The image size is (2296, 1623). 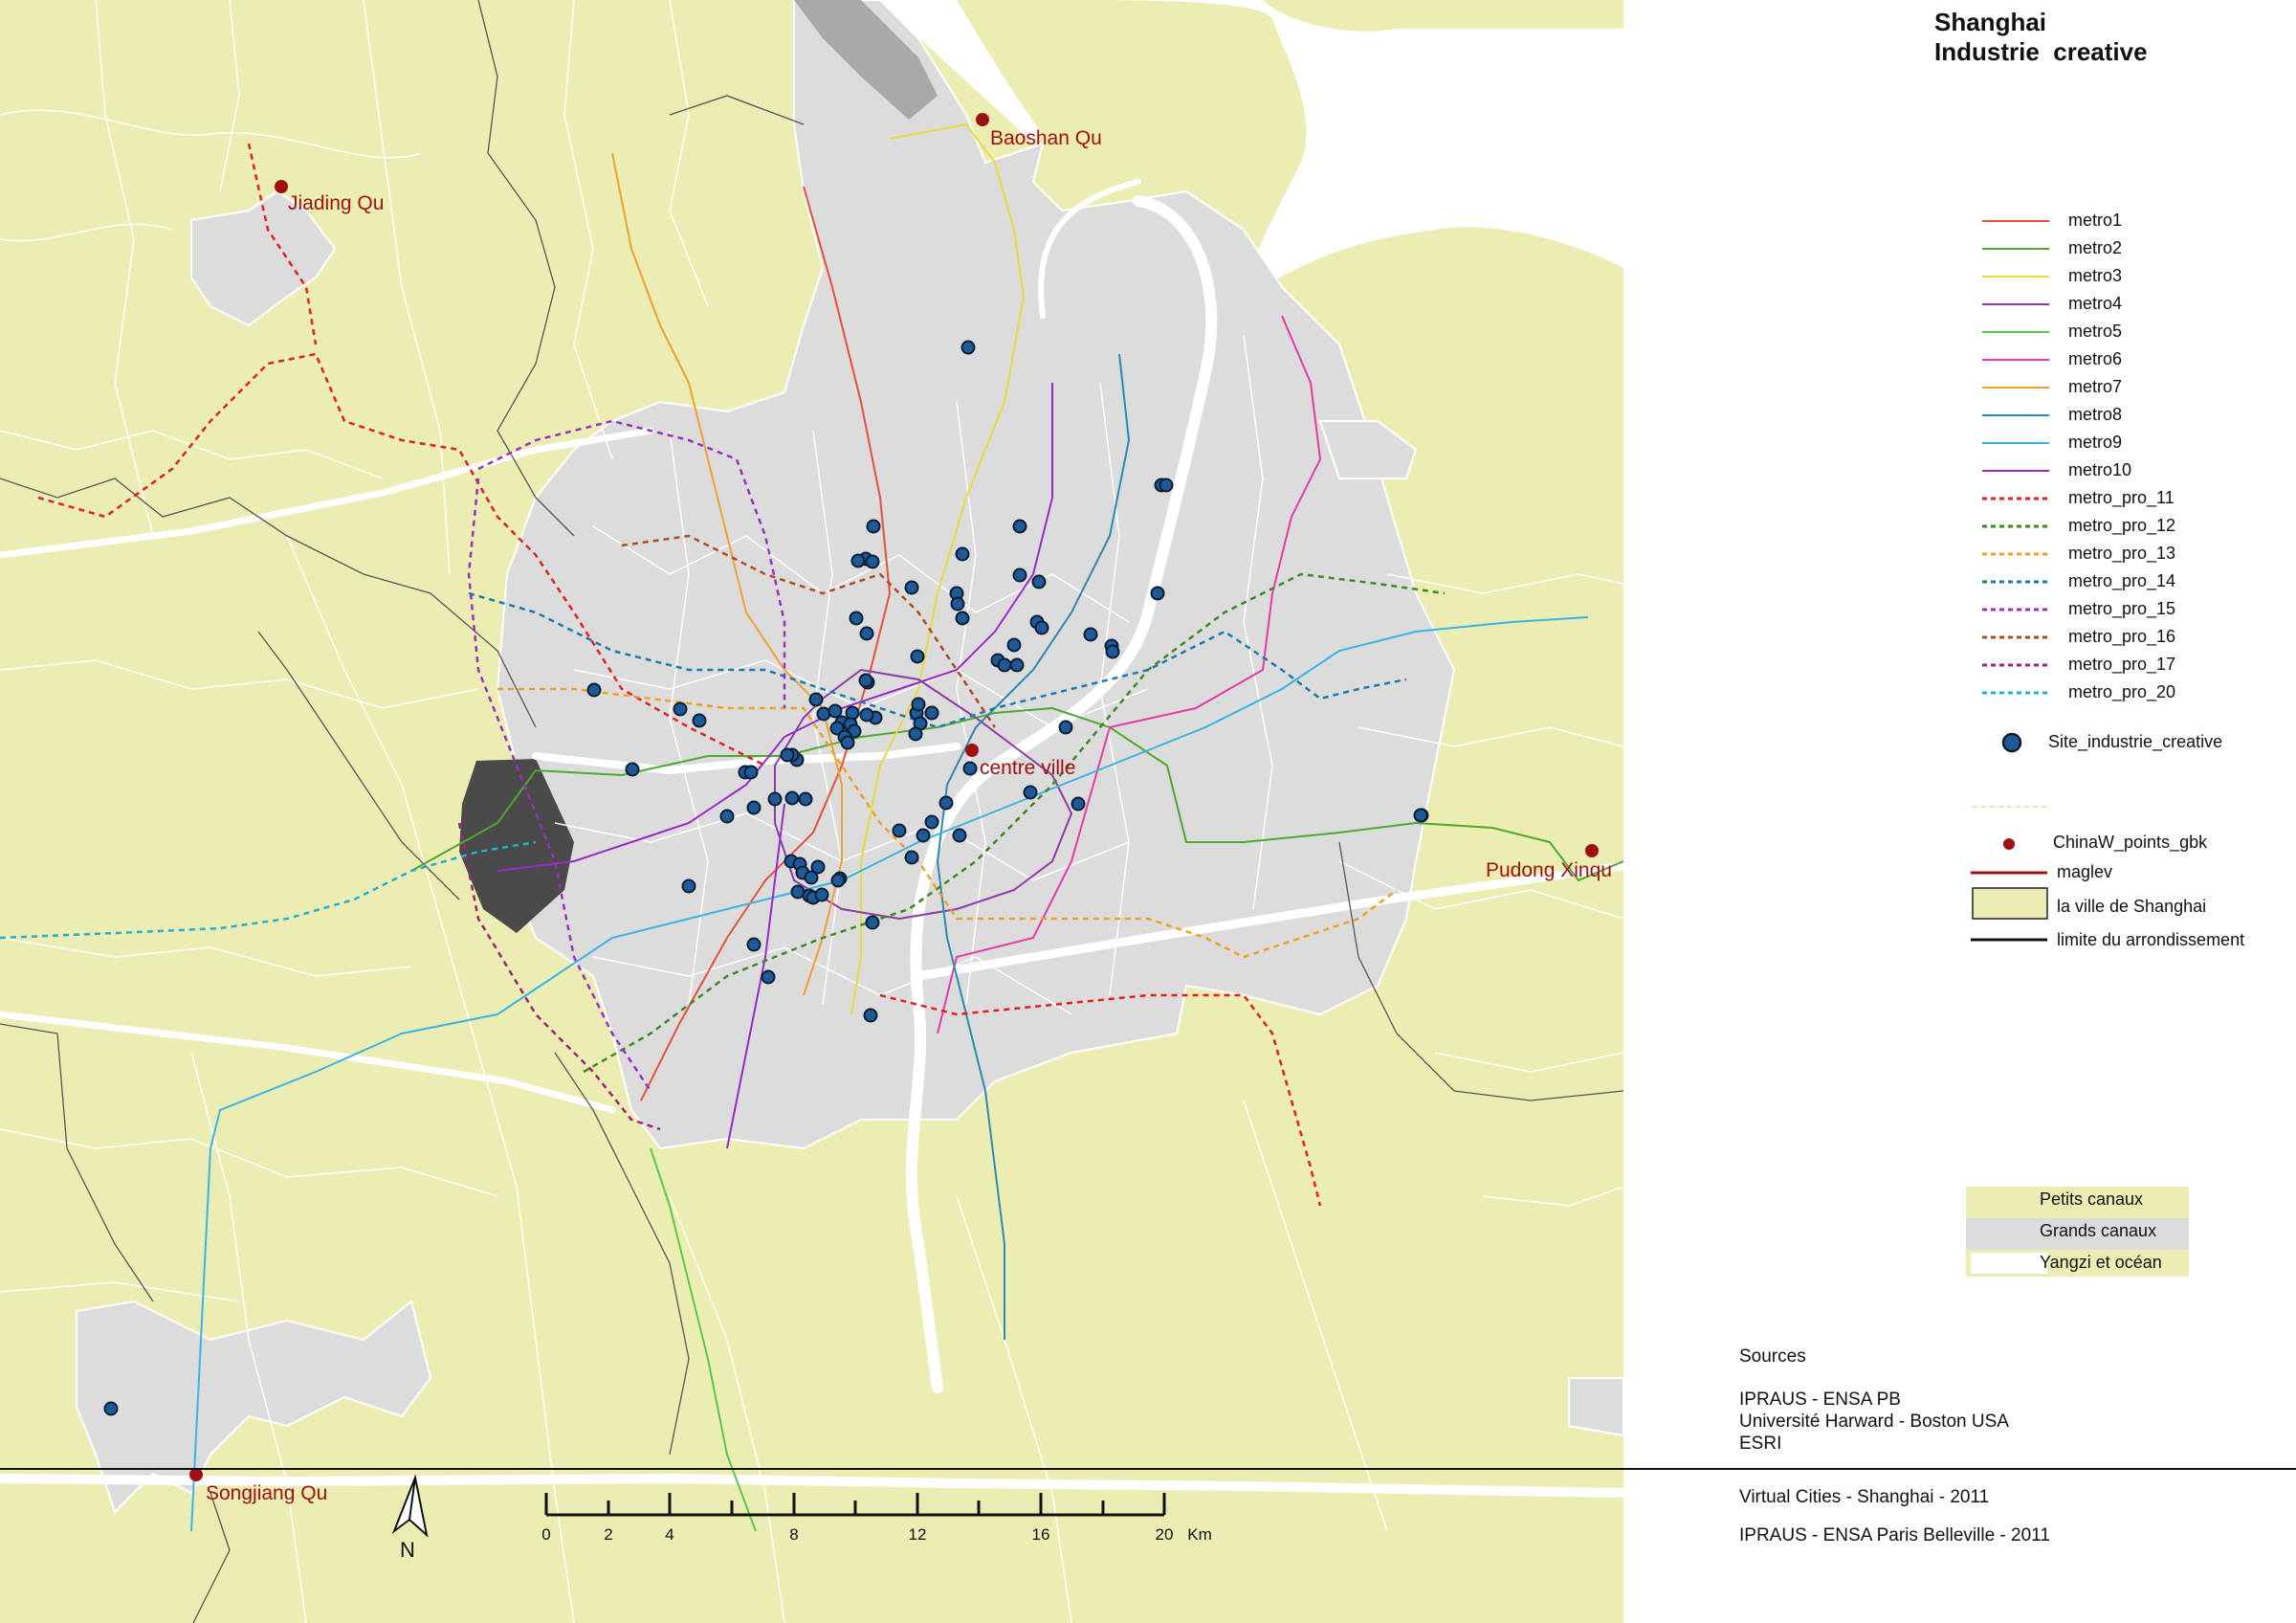 I want to click on legend-label-metro-pro-16: metro_pro_16, so click(x=2122, y=636).